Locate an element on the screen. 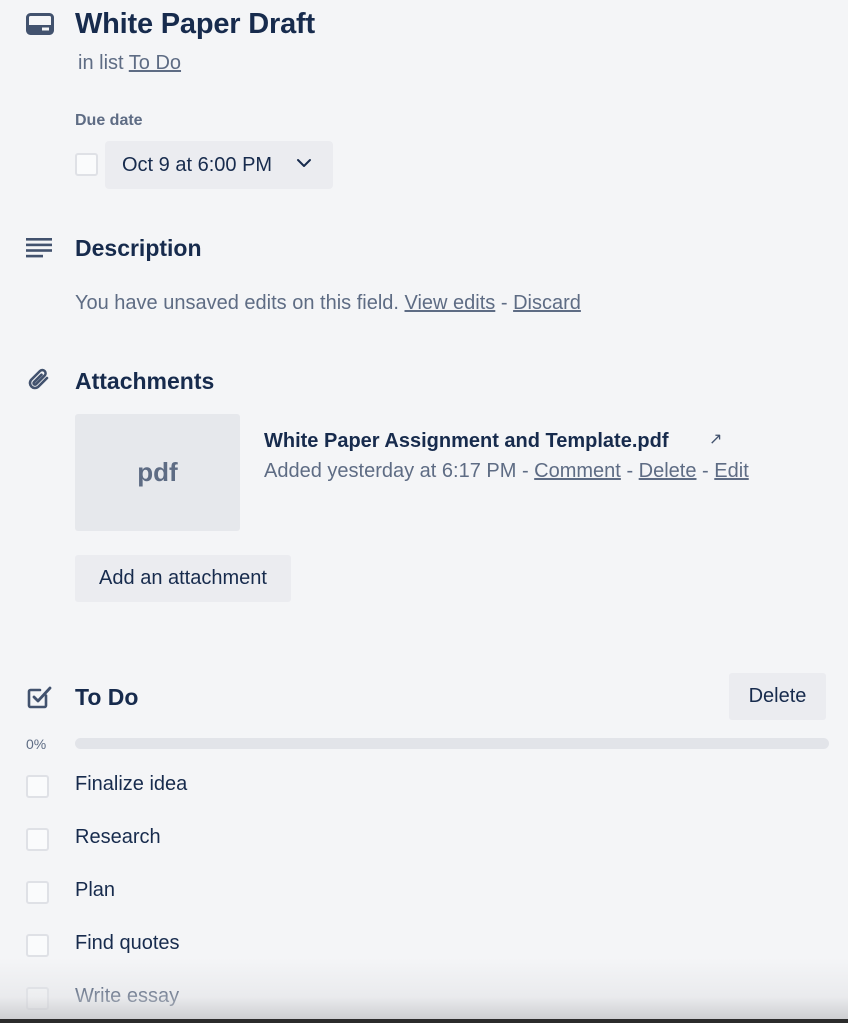 This screenshot has width=848, height=1023. external-link-icon: ↗ is located at coordinates (715, 440).